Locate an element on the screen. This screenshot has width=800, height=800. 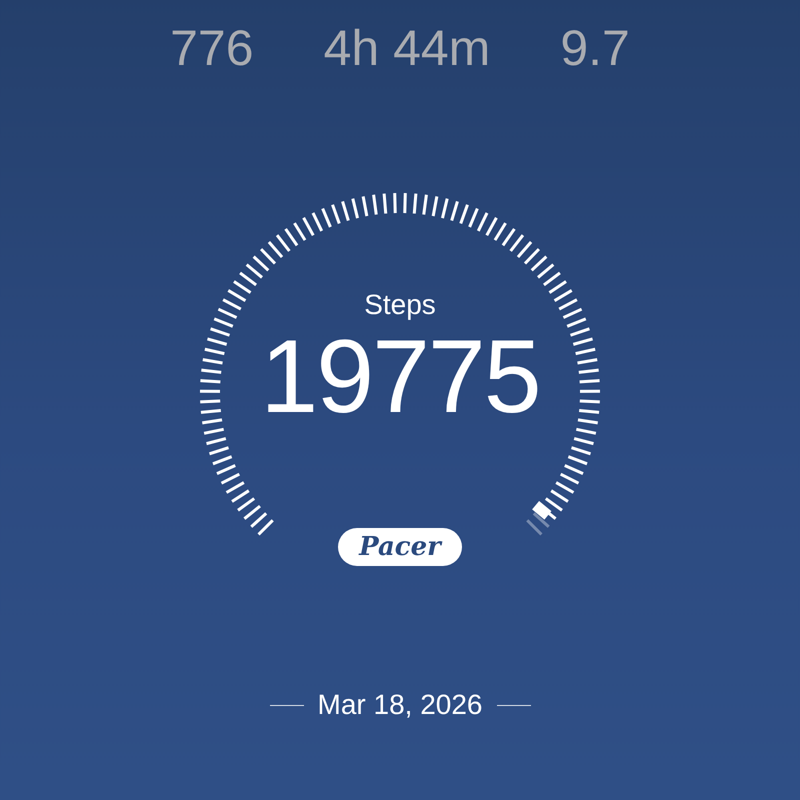
gauge-marker-icon is located at coordinates (542, 510).